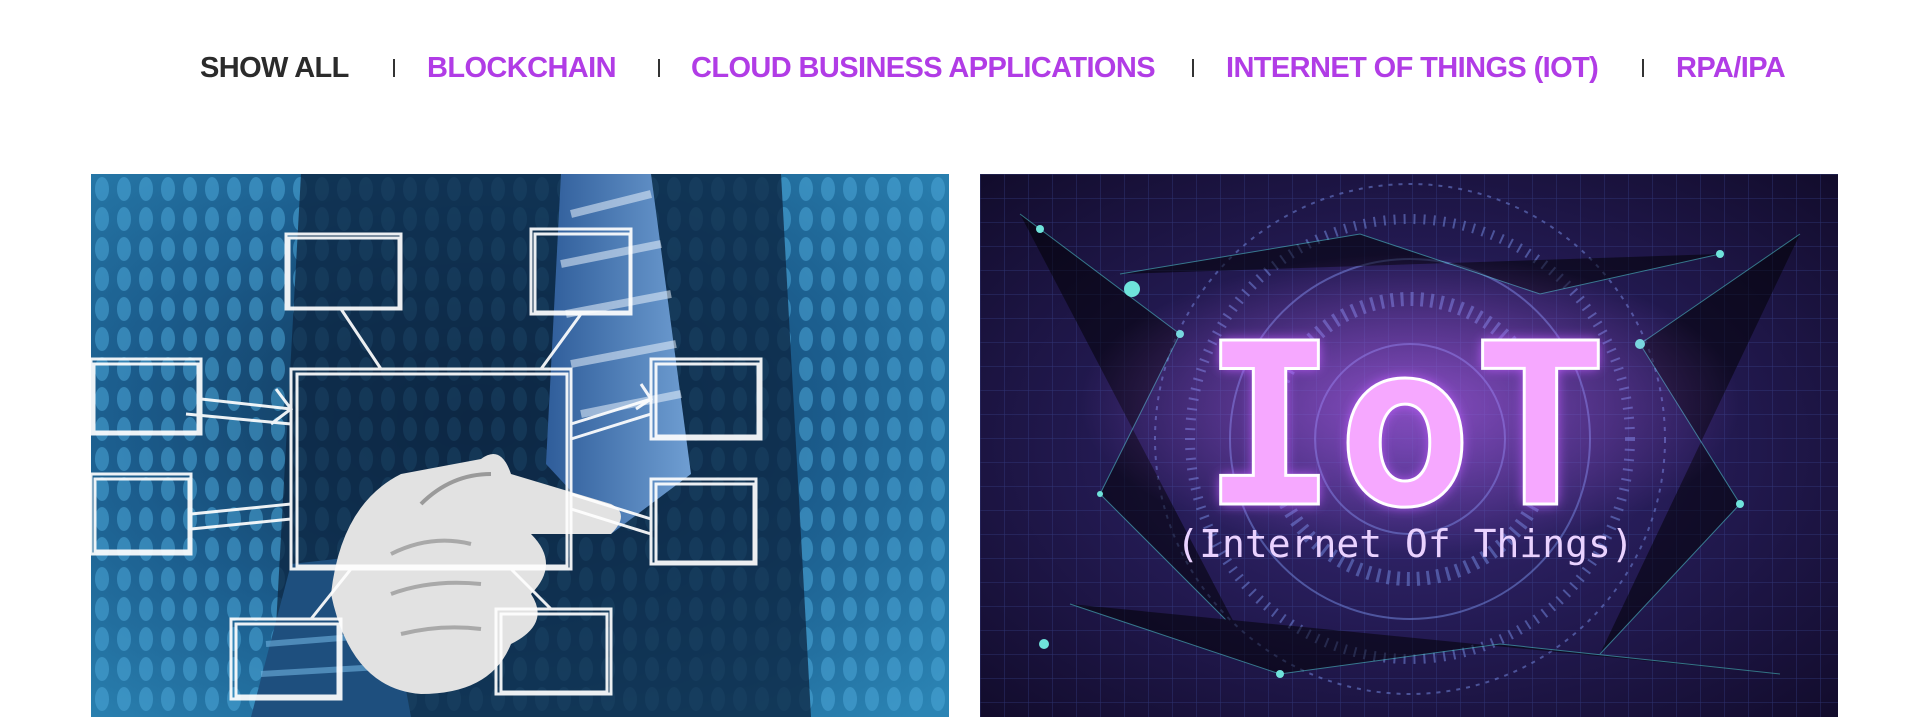  I want to click on iot-subline: (Internet Of Things), so click(1405, 544).